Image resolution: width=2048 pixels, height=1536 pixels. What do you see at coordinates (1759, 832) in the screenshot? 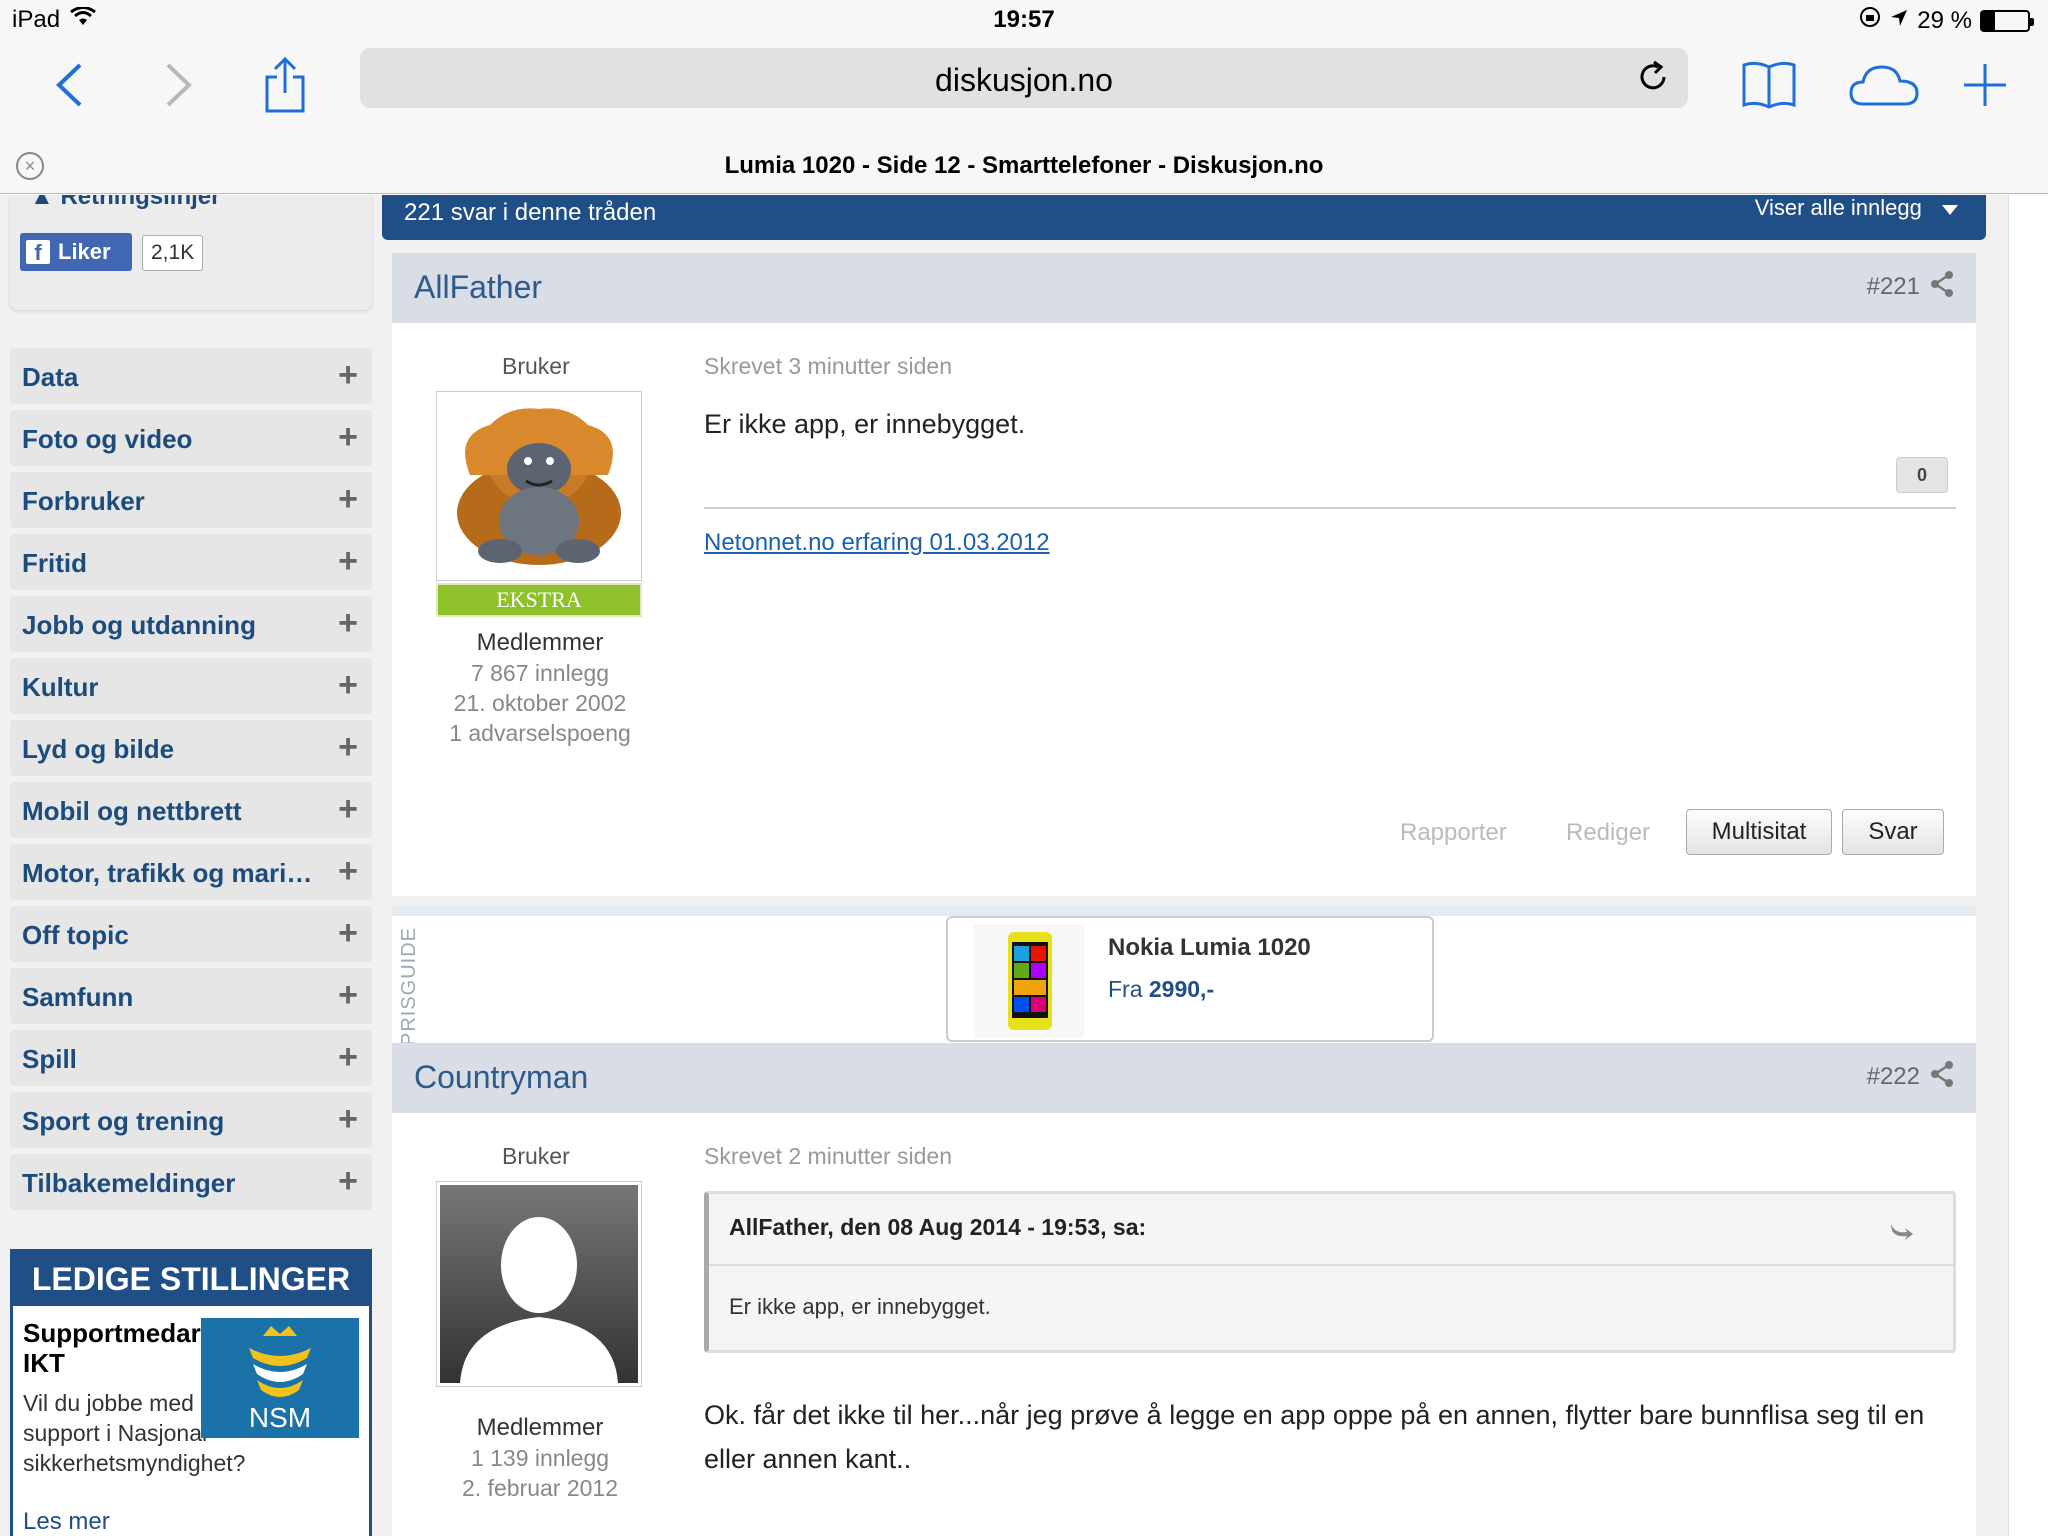
I see `multiquote-button: Multisitat` at bounding box center [1759, 832].